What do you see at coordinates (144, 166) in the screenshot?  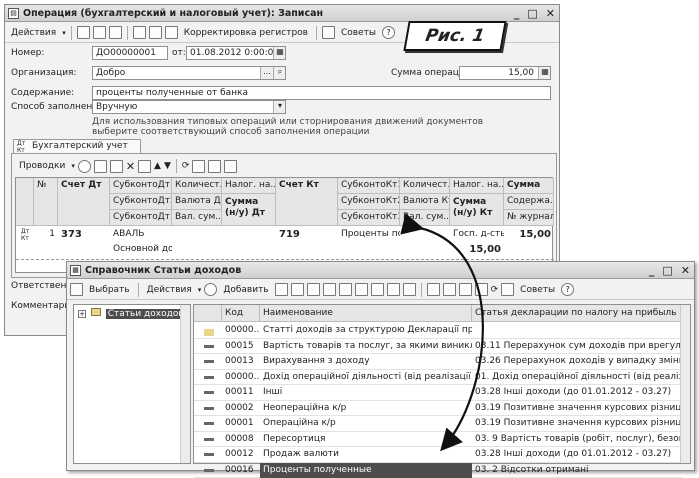 I see `end-edit-icon` at bounding box center [144, 166].